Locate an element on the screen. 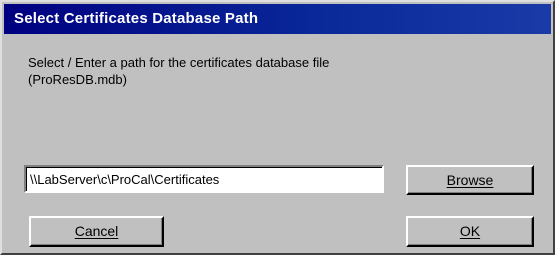 Image resolution: width=555 pixels, height=255 pixels. dialog-title: Select Certificates Database Path is located at coordinates (277, 19).